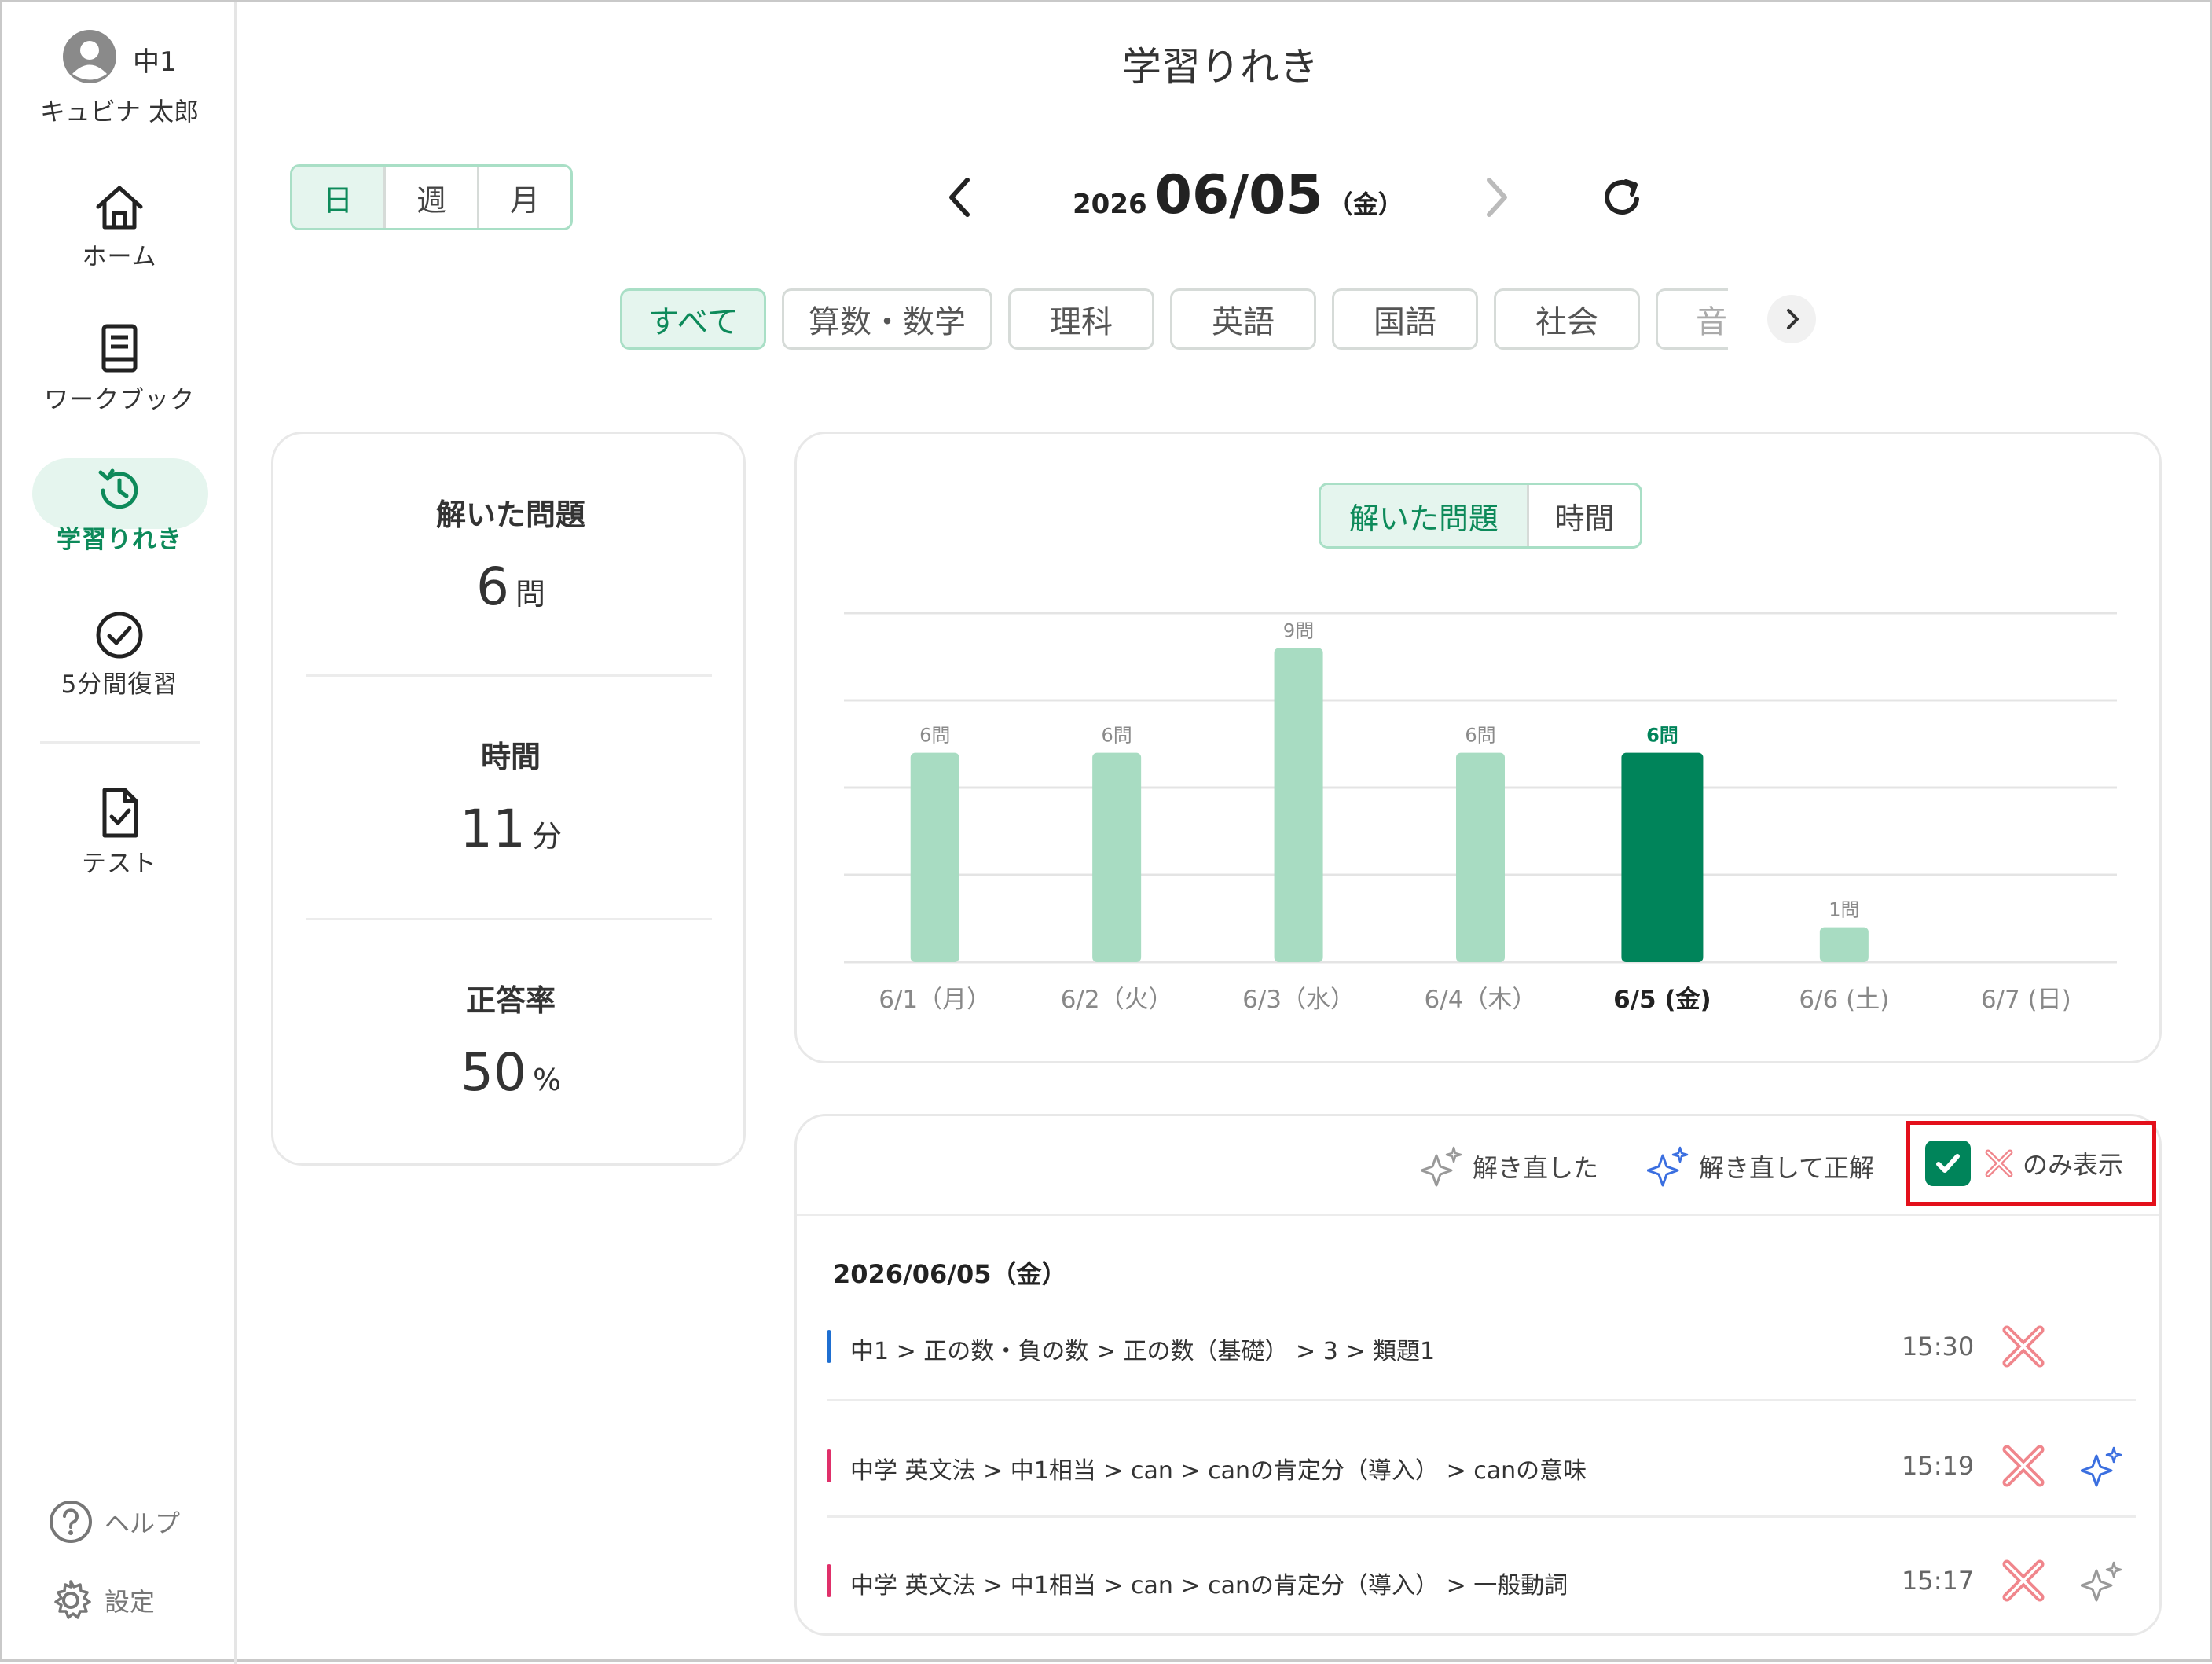 This screenshot has height=1664, width=2212. I want to click on stats-card: 解いた問題 6問 時間 11 分 正答率 50%, so click(508, 799).